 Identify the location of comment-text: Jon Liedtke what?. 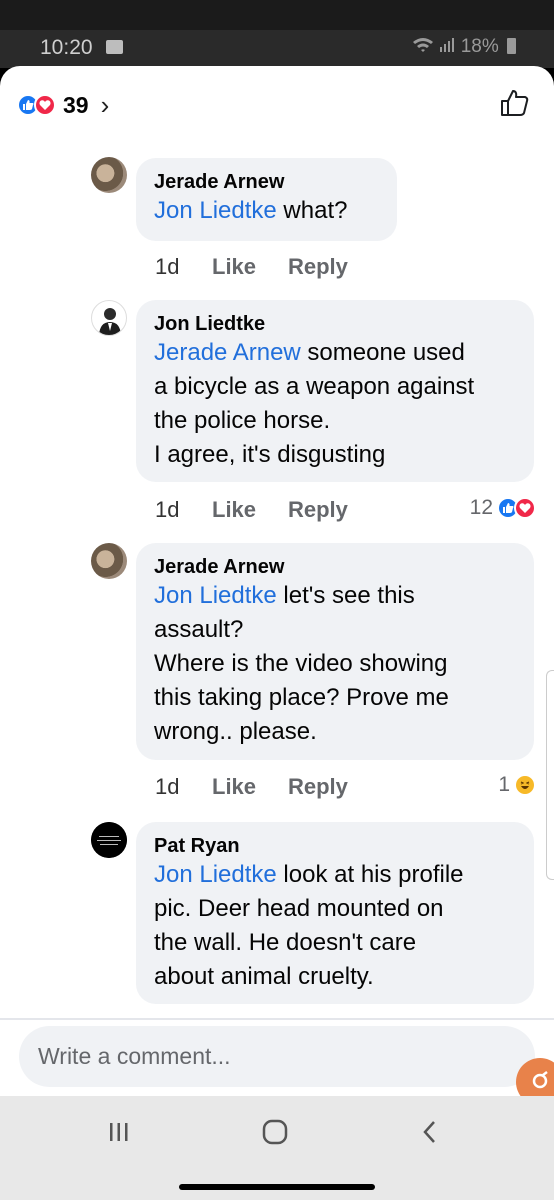
(251, 210).